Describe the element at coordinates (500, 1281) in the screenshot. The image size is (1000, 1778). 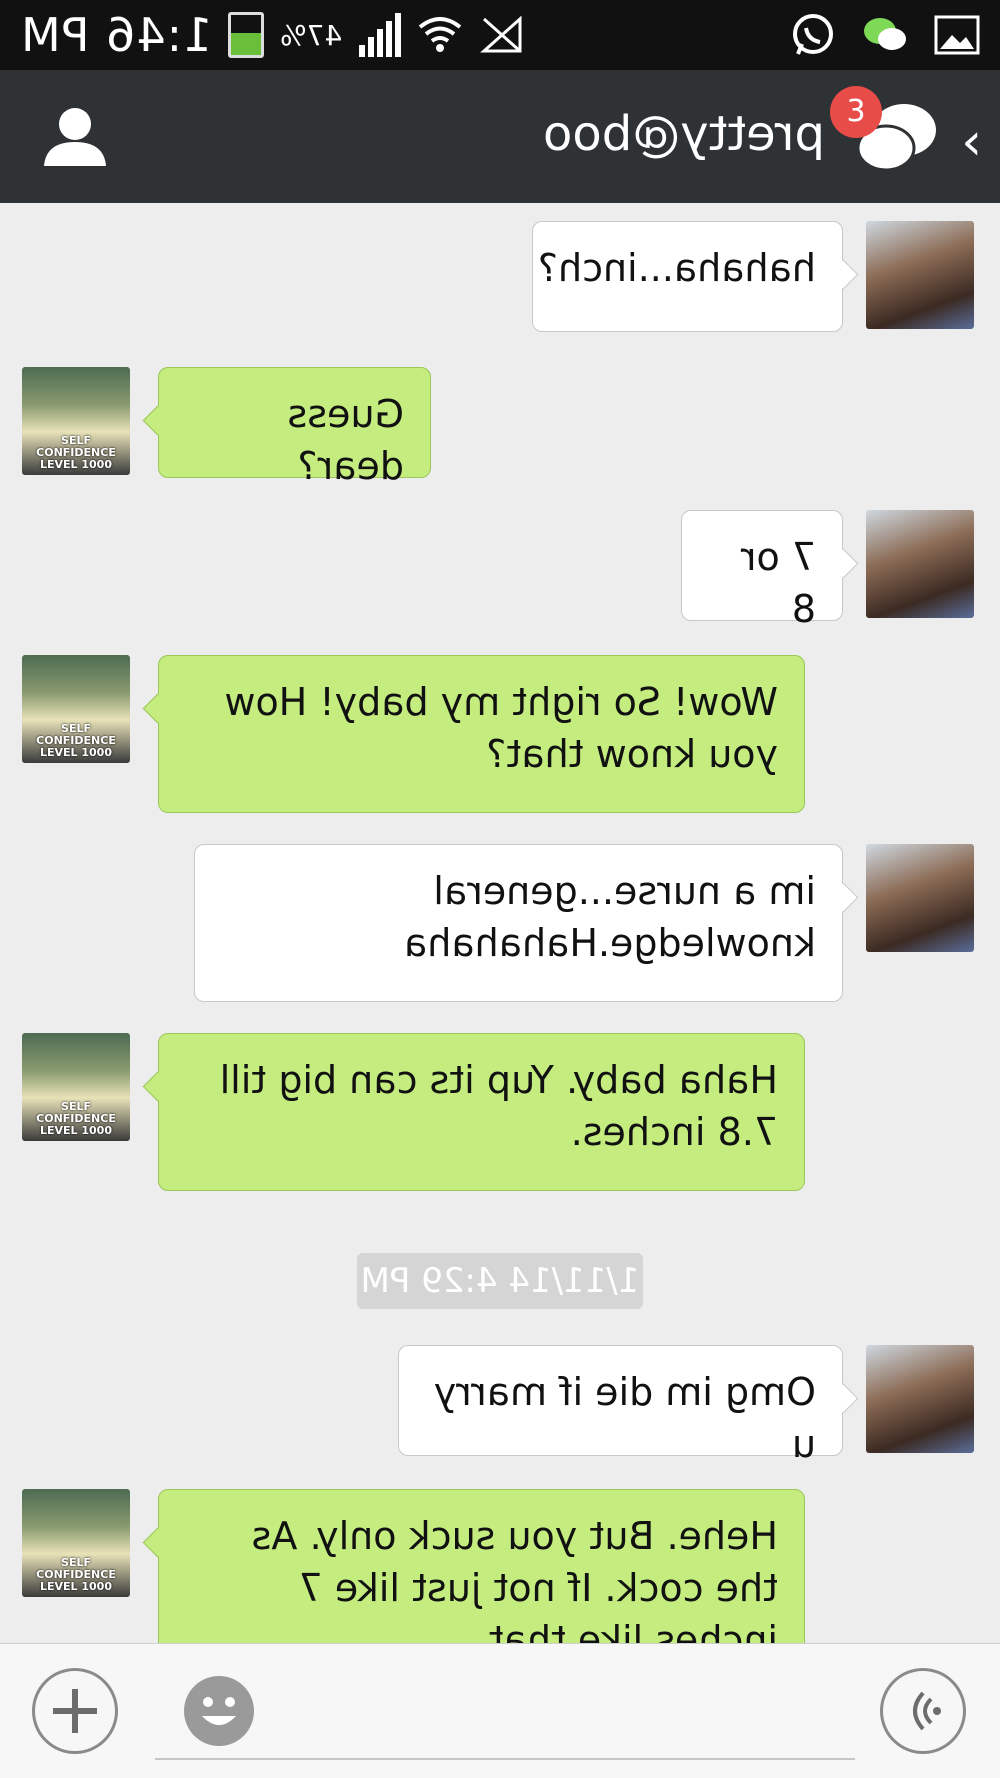
I see `message-timestamp: 1/11/14 4:29 PM` at that location.